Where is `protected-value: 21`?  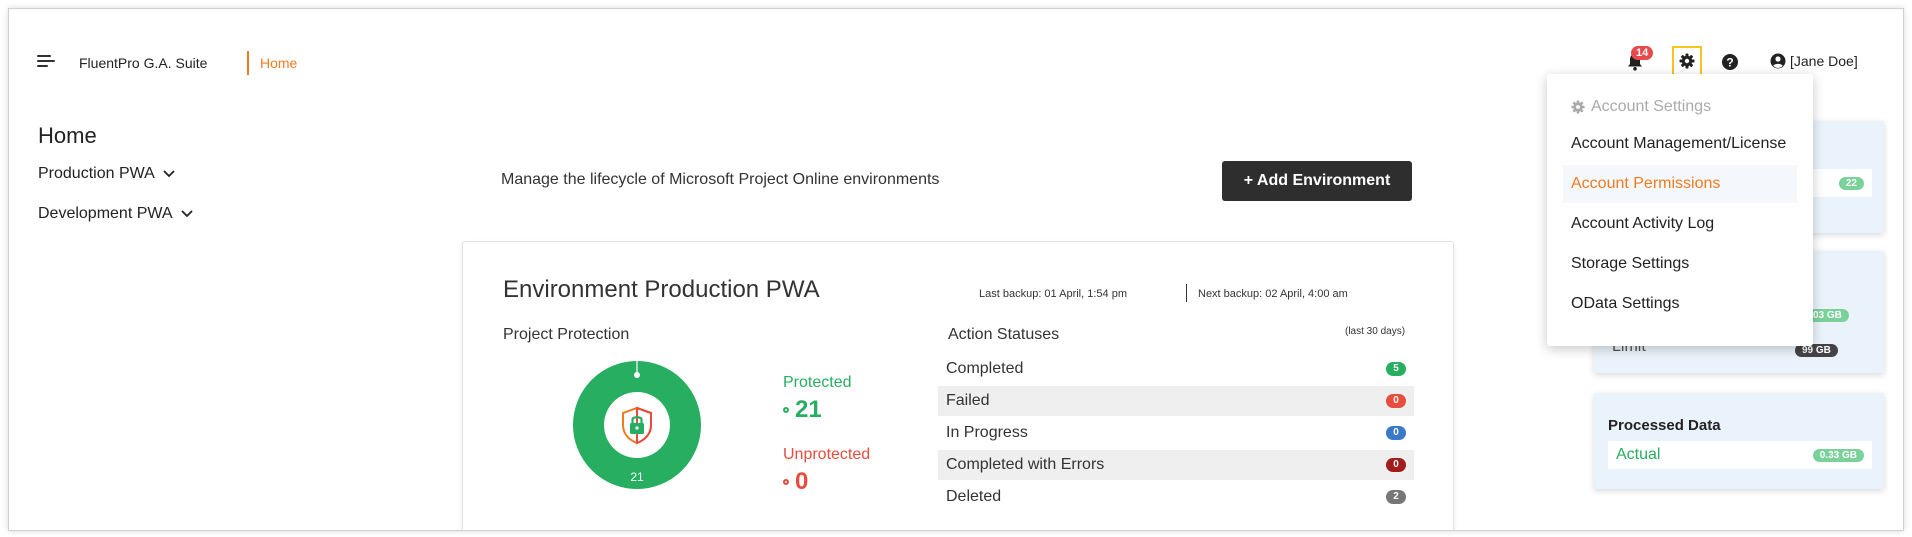
protected-value: 21 is located at coordinates (802, 410).